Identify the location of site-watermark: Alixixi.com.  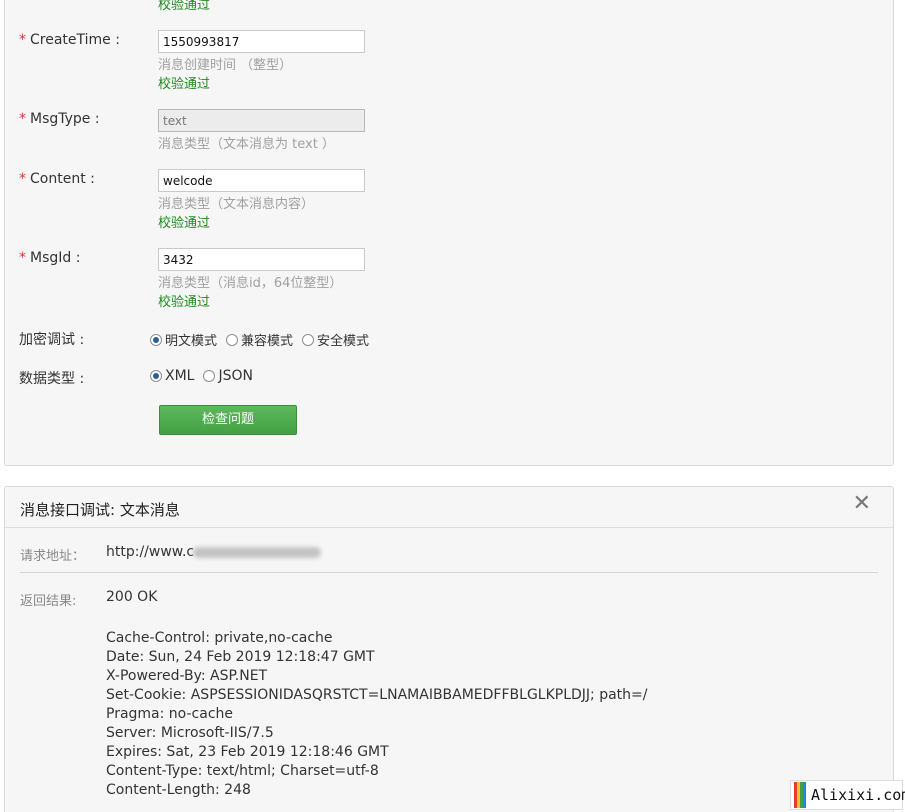
(847, 795).